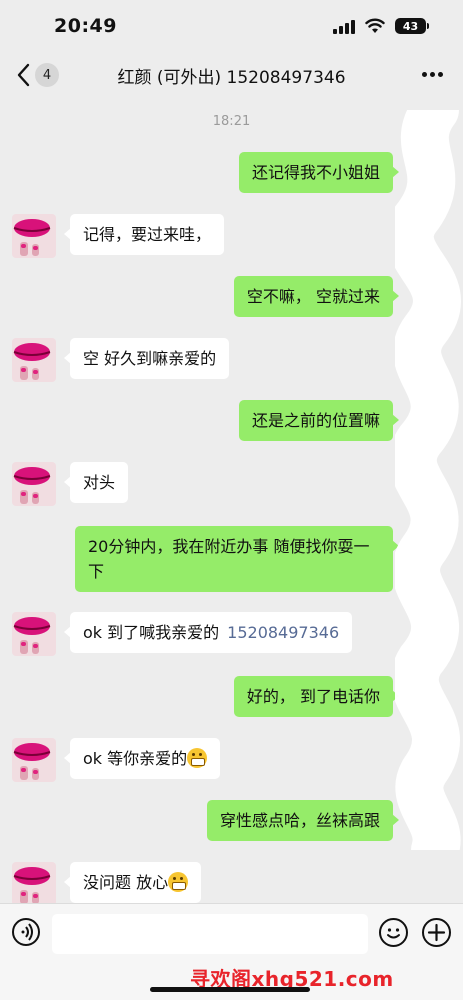 The height and width of the screenshot is (1000, 463). I want to click on message-bubble-received: 对头, so click(96, 482).